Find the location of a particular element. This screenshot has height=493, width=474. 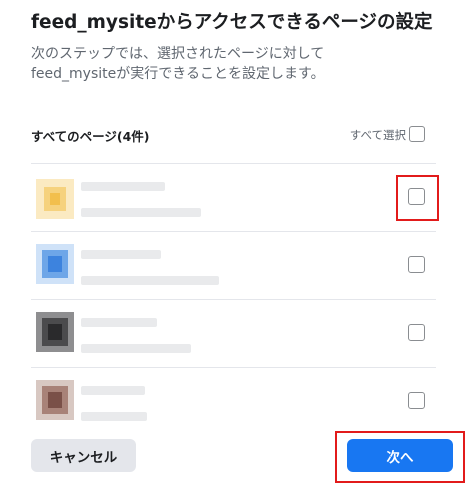

select-all-checkbox is located at coordinates (417, 134).